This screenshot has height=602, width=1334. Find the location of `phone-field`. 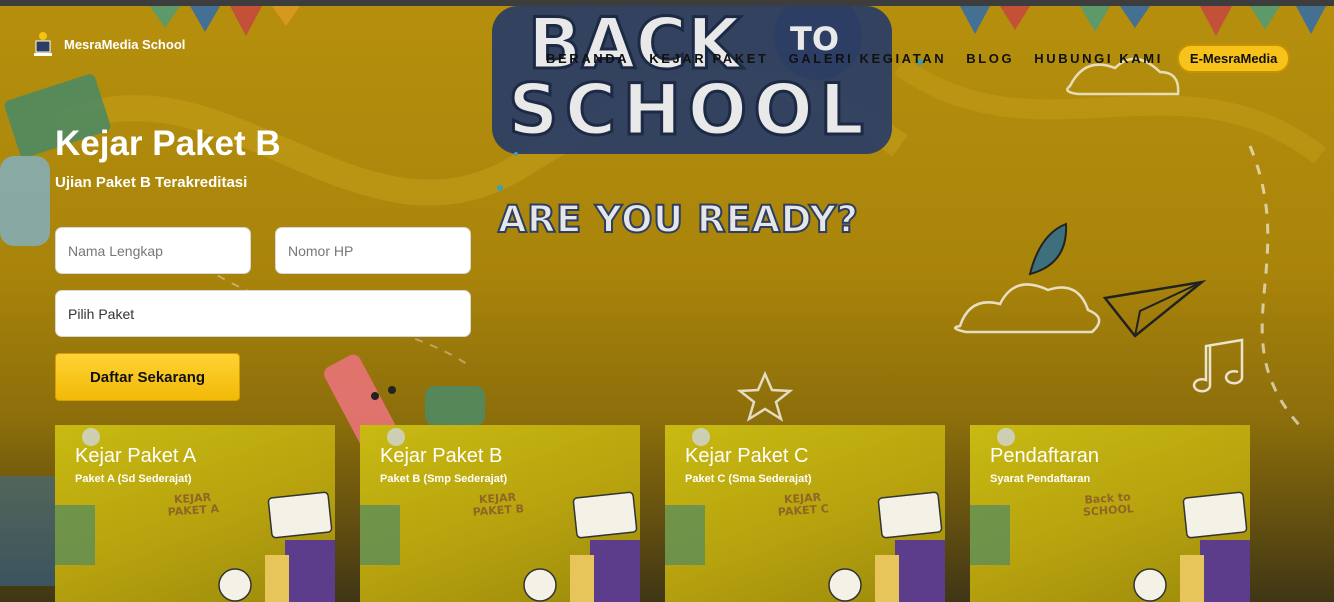

phone-field is located at coordinates (373, 250).